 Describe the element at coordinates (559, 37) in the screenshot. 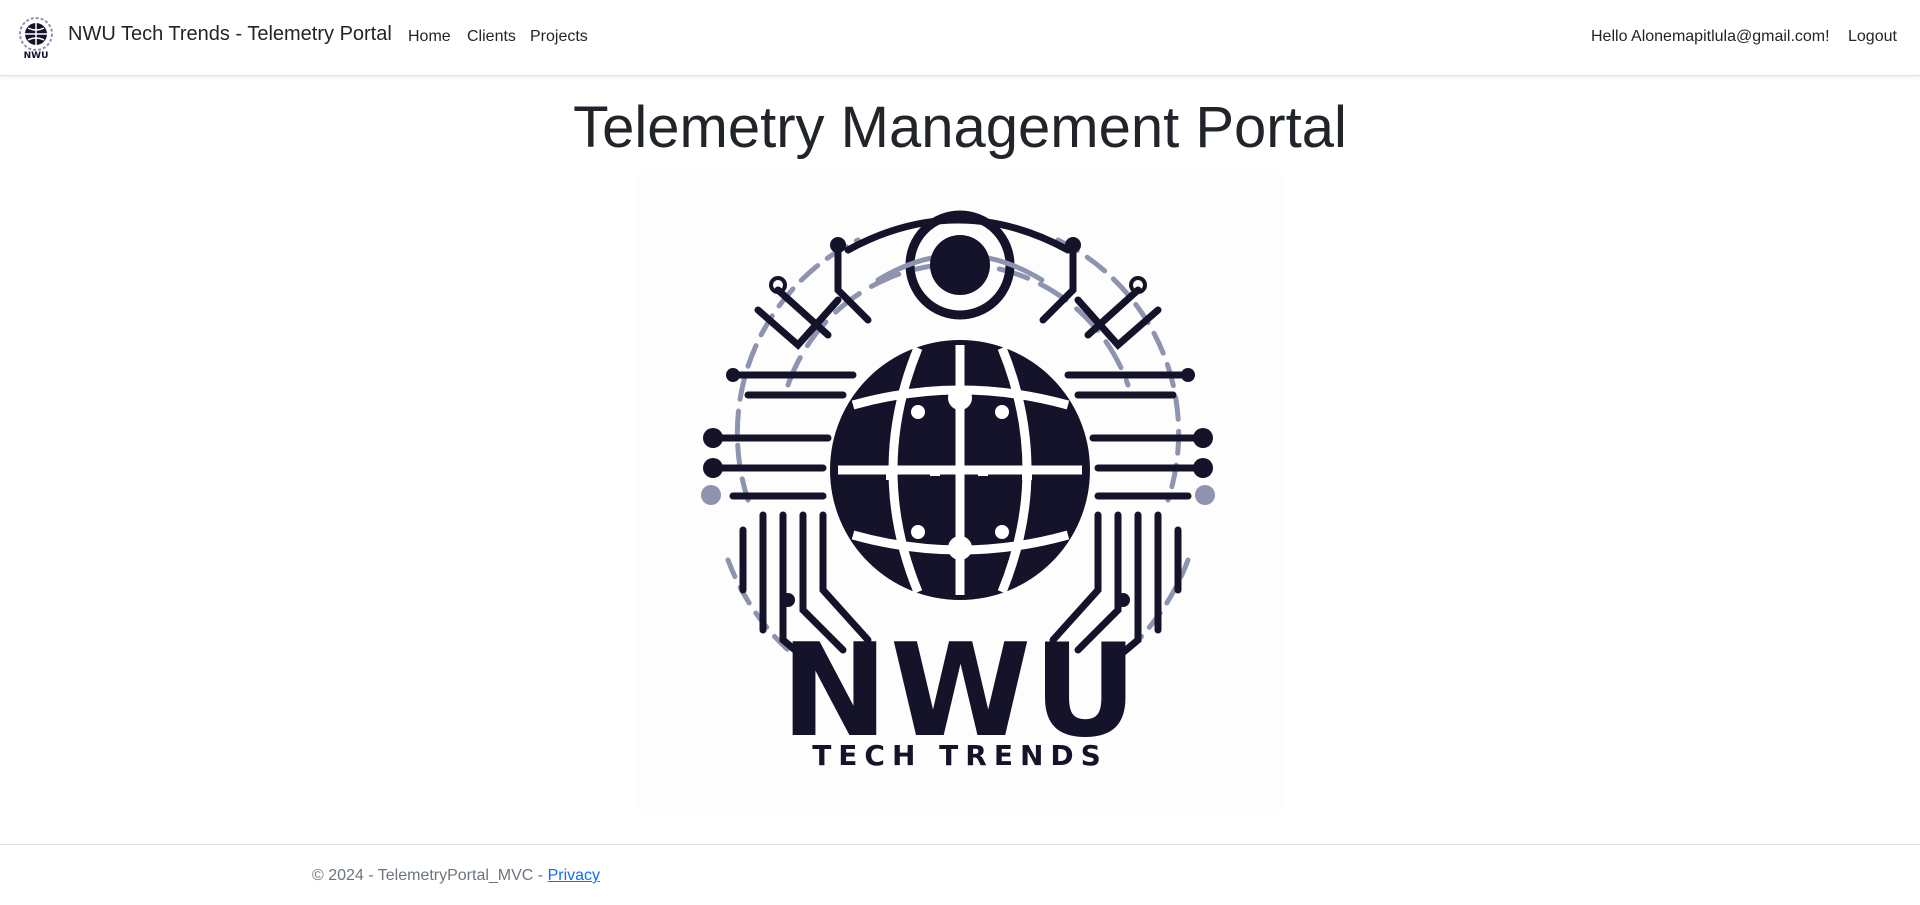

I see `nav-projects-link: Projects` at that location.